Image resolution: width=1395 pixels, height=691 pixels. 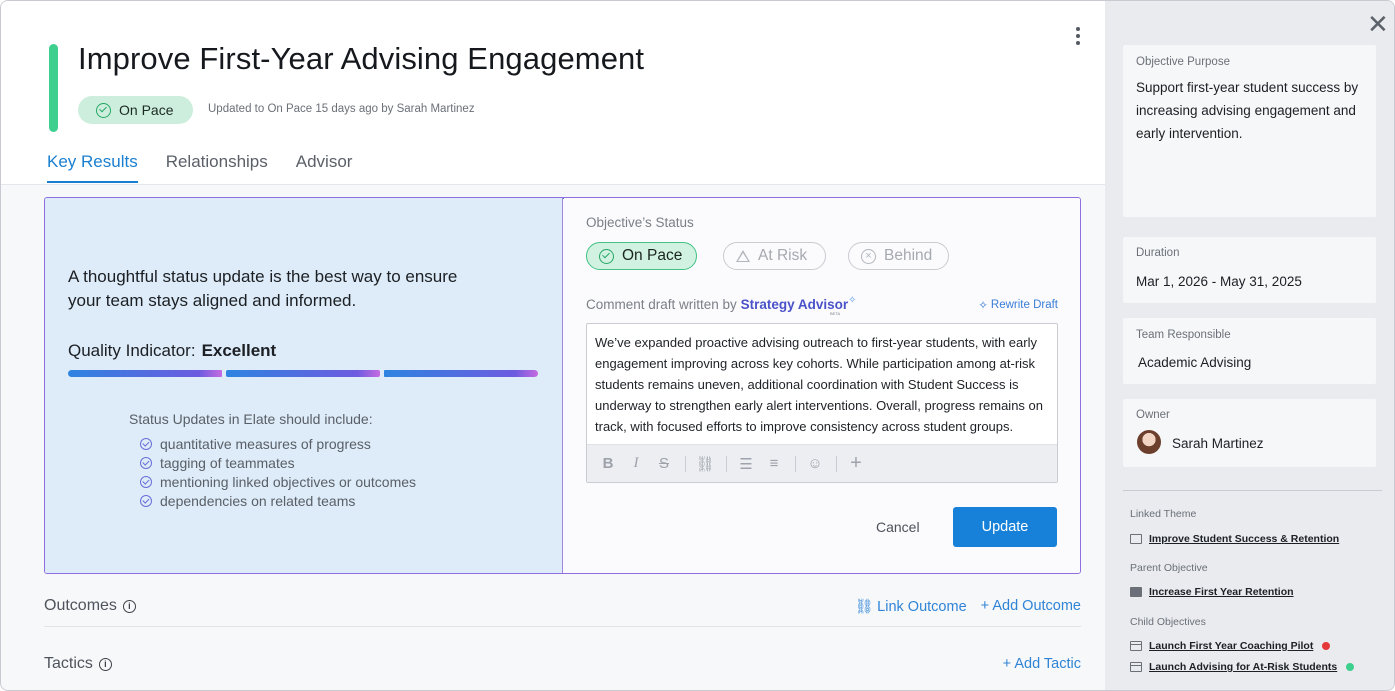 I want to click on status-accent-bar, so click(x=53, y=88).